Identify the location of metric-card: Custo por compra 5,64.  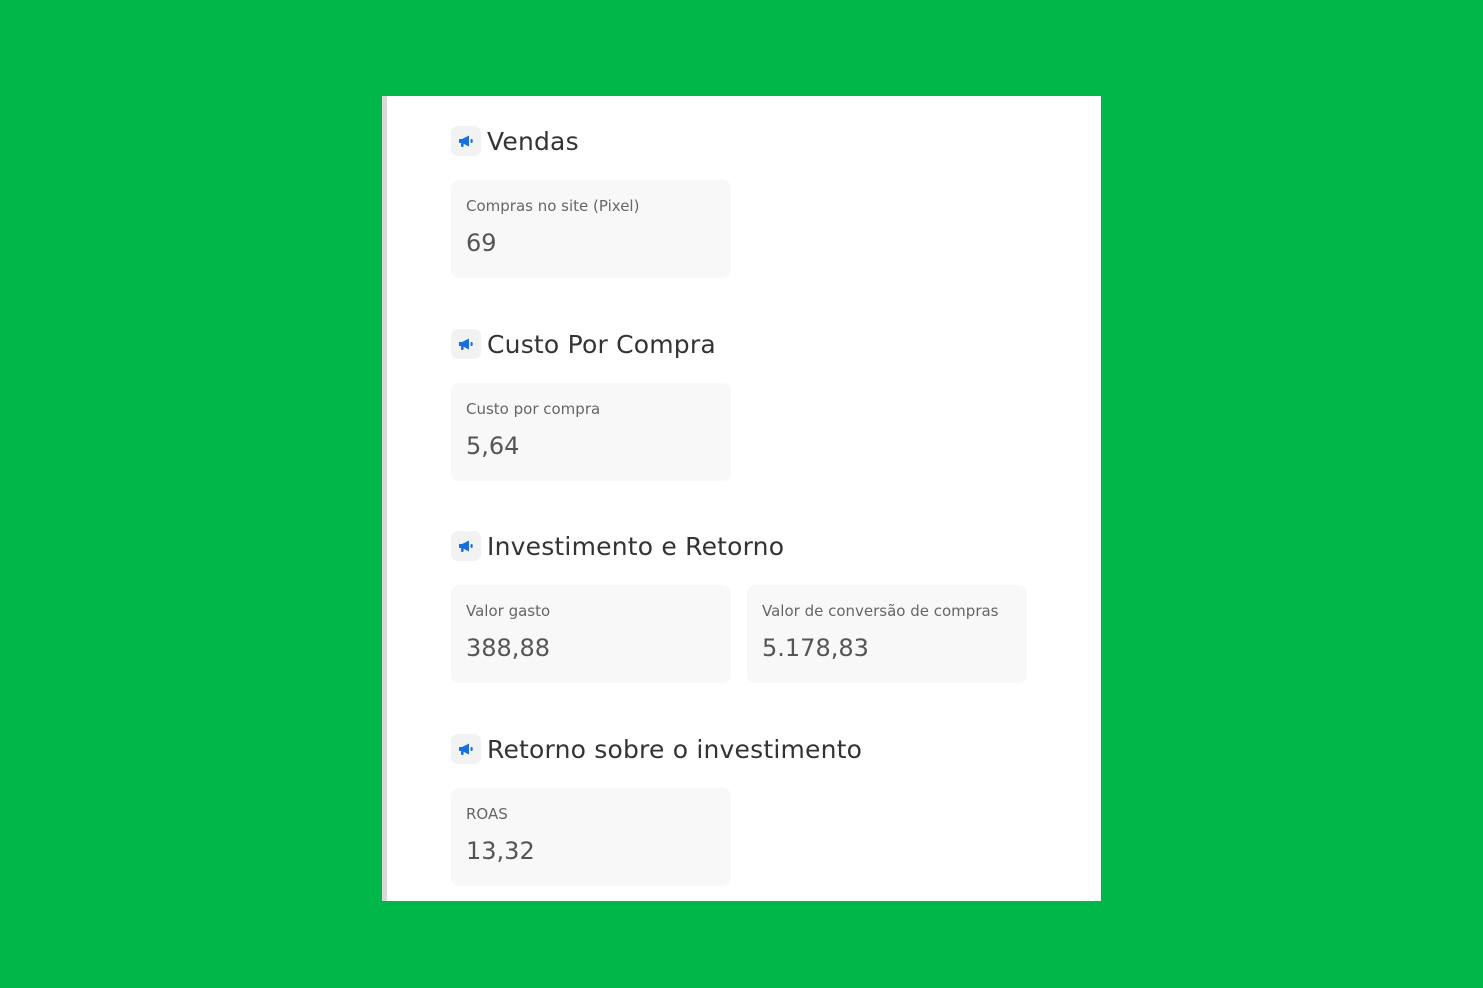
(591, 432).